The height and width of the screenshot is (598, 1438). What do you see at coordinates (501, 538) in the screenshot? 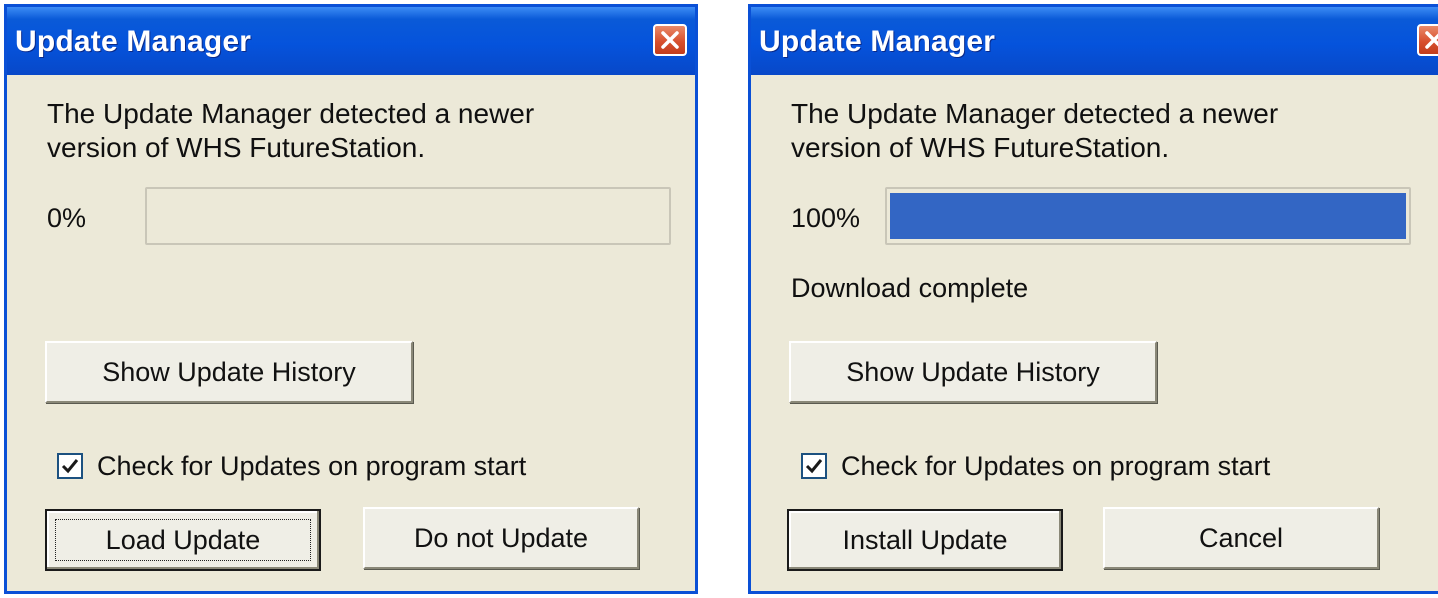
I see `do-not-update-button: Do not Update` at bounding box center [501, 538].